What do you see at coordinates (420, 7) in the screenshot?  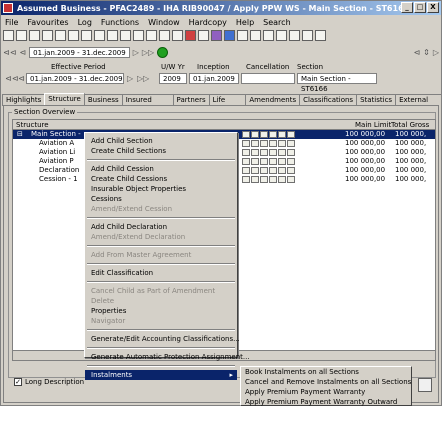 I see `maximize-button: □` at bounding box center [420, 7].